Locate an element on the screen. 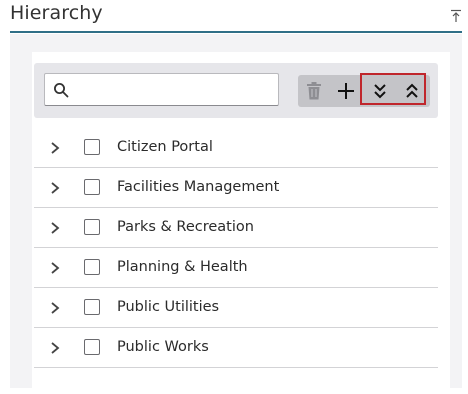 This screenshot has width=468, height=394. delete-button is located at coordinates (314, 91).